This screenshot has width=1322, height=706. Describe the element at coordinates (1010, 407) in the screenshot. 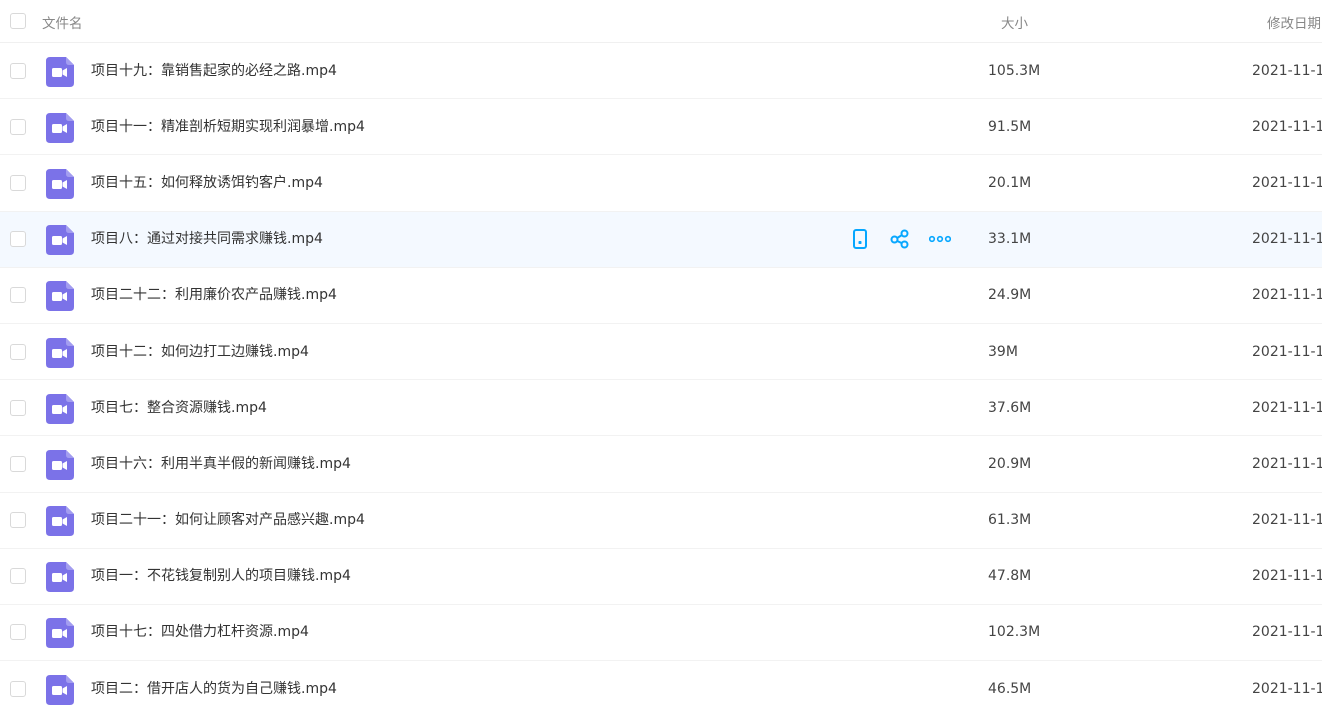

I see `file-size: 37.6M` at that location.